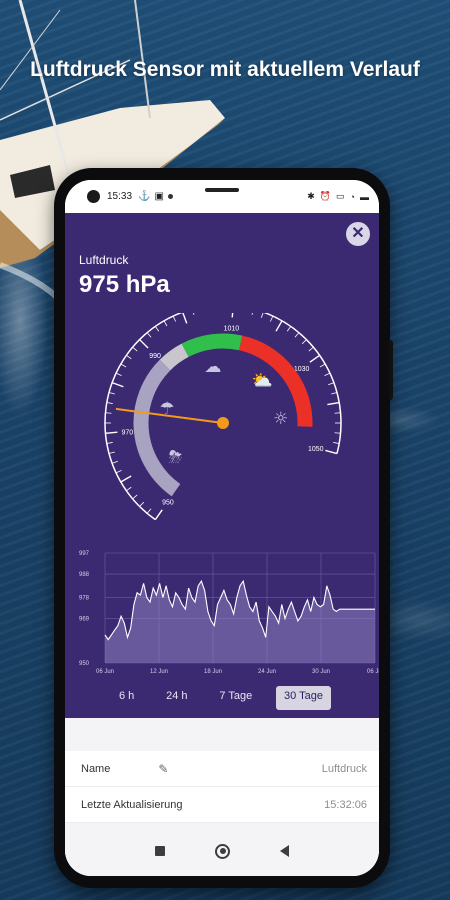  Describe the element at coordinates (364, 196) in the screenshot. I see `battery-icon: ▬` at that location.